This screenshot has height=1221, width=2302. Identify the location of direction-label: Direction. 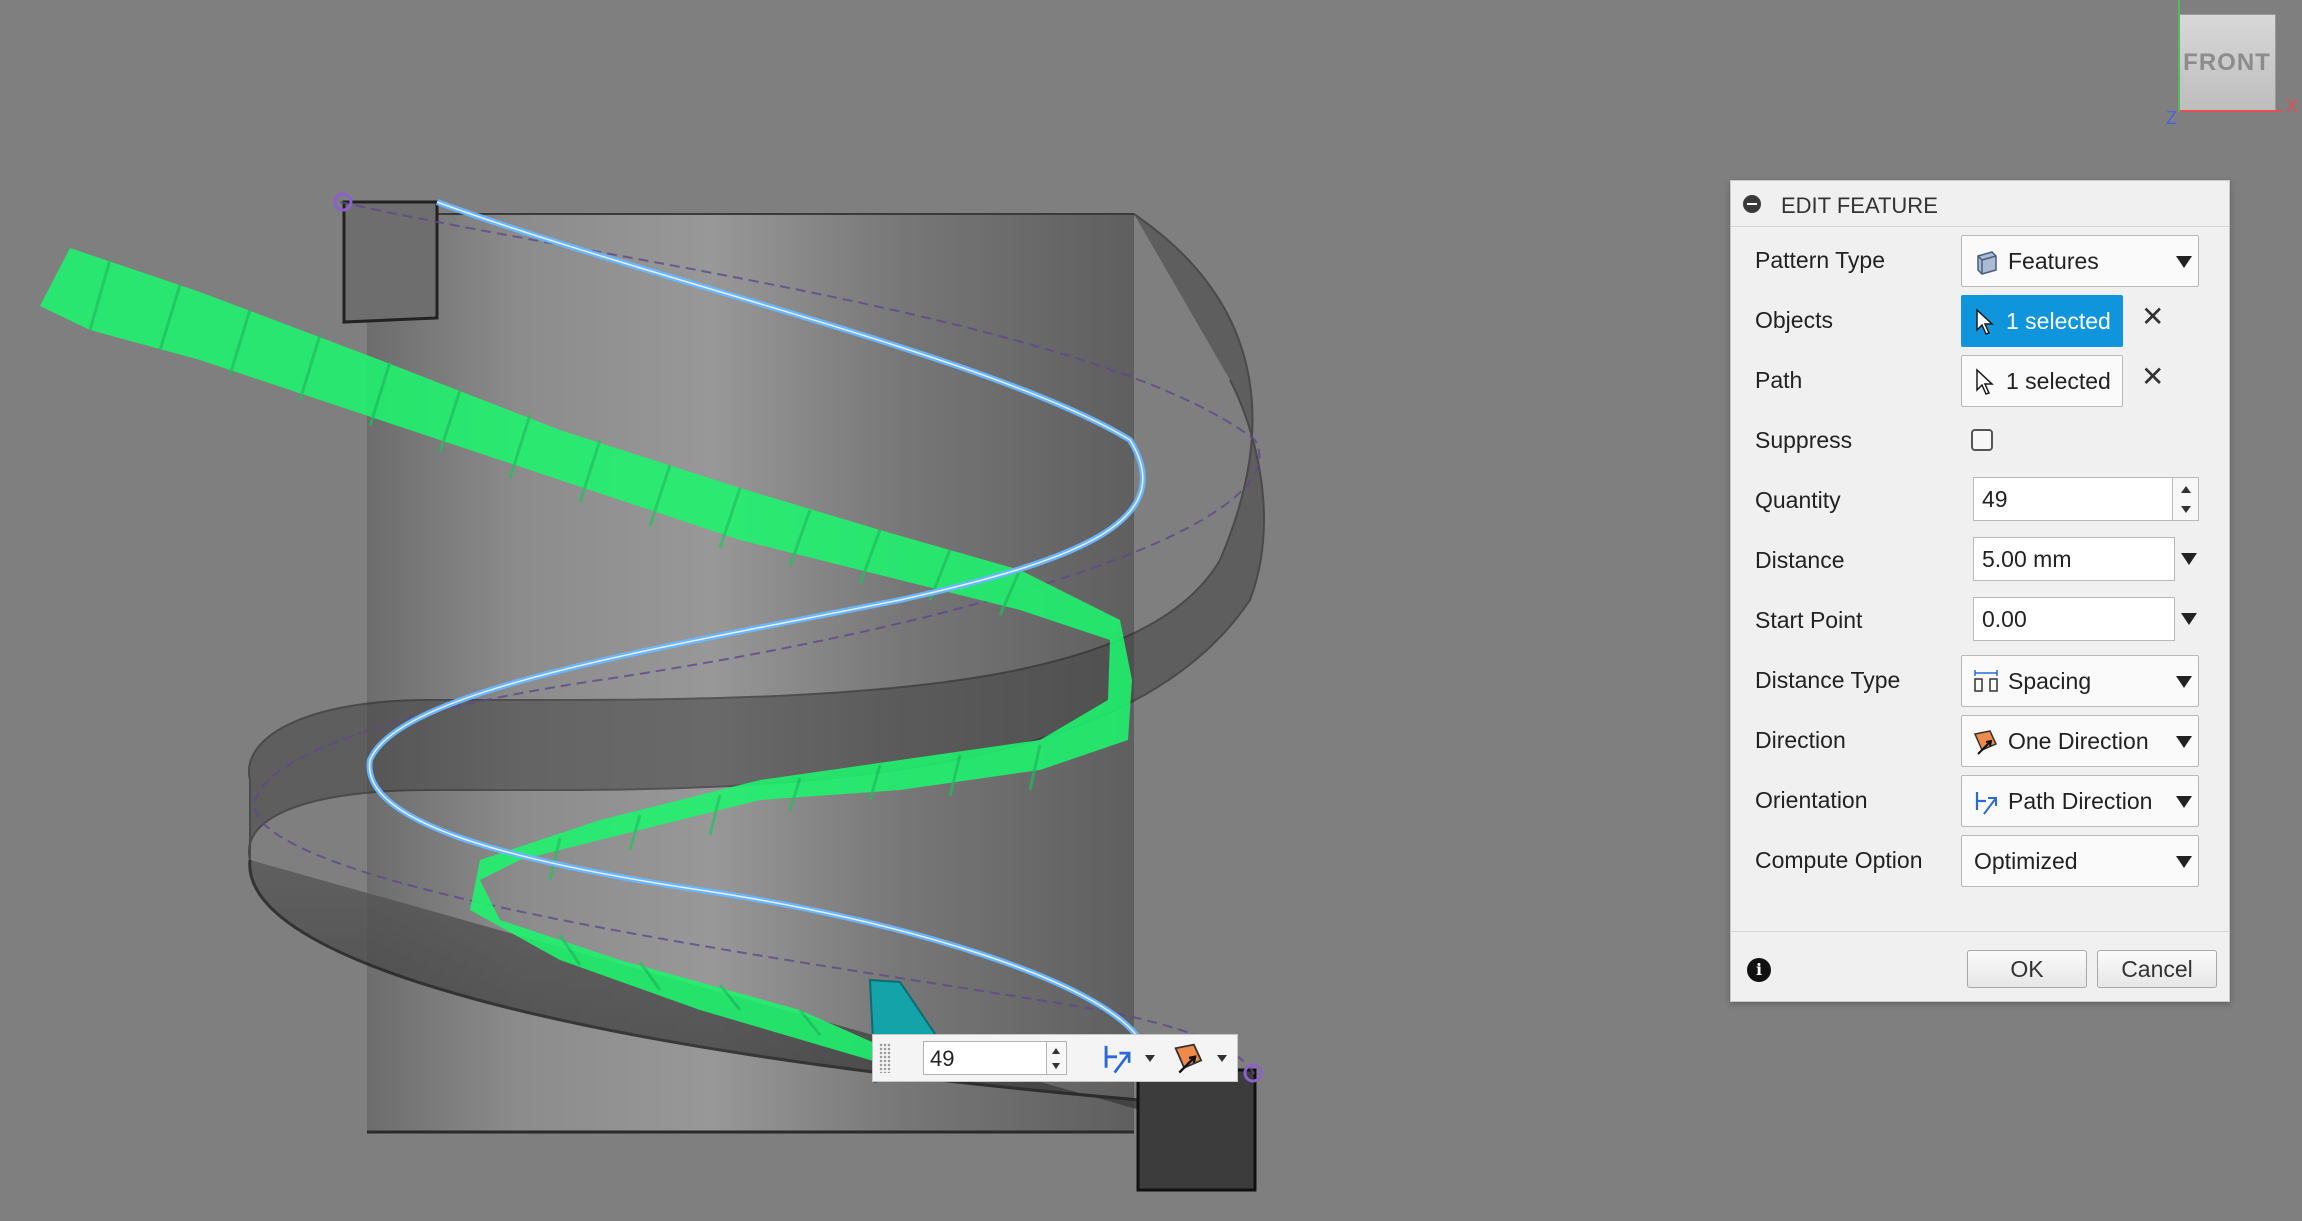
(1800, 740).